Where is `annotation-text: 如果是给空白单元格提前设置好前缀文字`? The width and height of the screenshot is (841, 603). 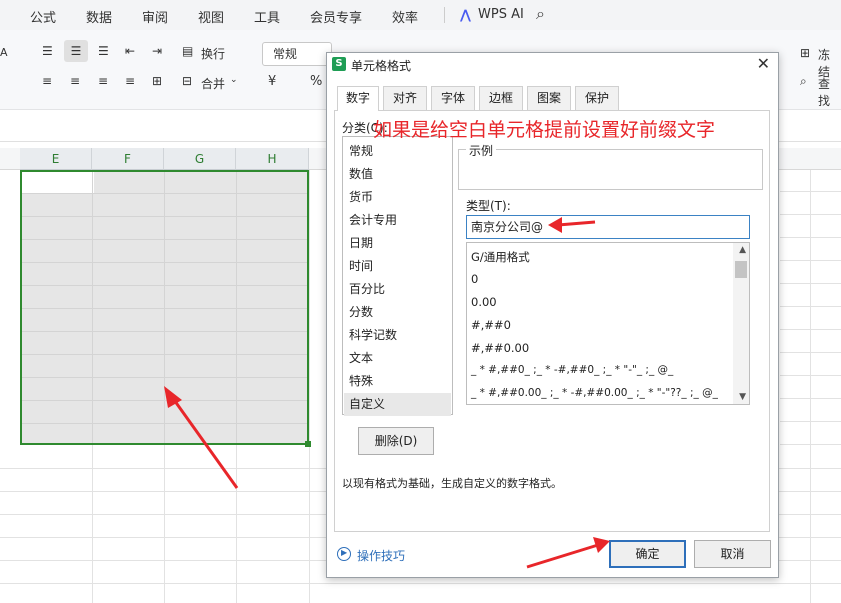
annotation-text: 如果是给空白单元格提前设置好前缀文字 is located at coordinates (544, 130).